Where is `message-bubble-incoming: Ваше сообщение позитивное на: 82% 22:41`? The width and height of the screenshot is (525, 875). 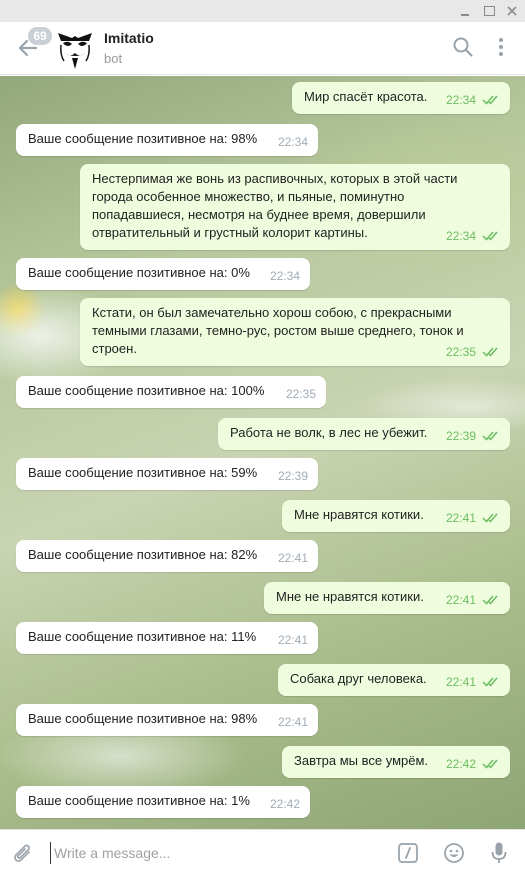
message-bubble-incoming: Ваше сообщение позитивное на: 82% 22:41 is located at coordinates (167, 556).